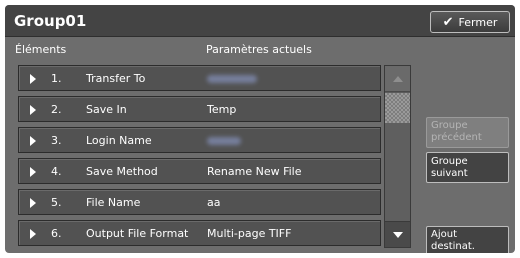 This screenshot has width=520, height=258. I want to click on close-button-label: Fermer, so click(478, 22).